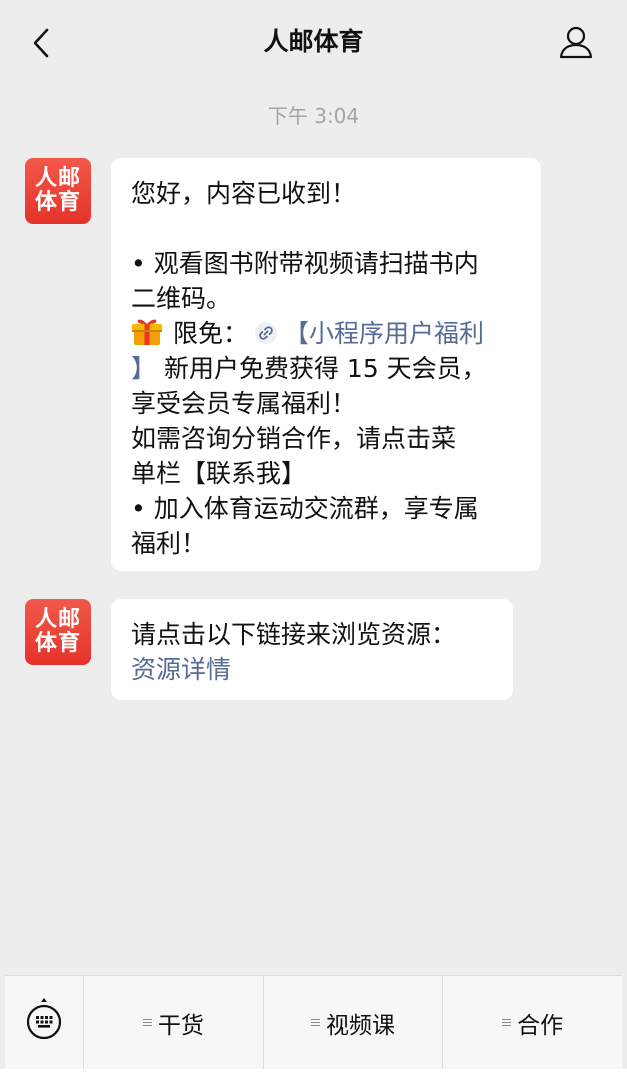  What do you see at coordinates (305, 508) in the screenshot?
I see `message-text-line: • 加入体育运动交流群，享专属` at bounding box center [305, 508].